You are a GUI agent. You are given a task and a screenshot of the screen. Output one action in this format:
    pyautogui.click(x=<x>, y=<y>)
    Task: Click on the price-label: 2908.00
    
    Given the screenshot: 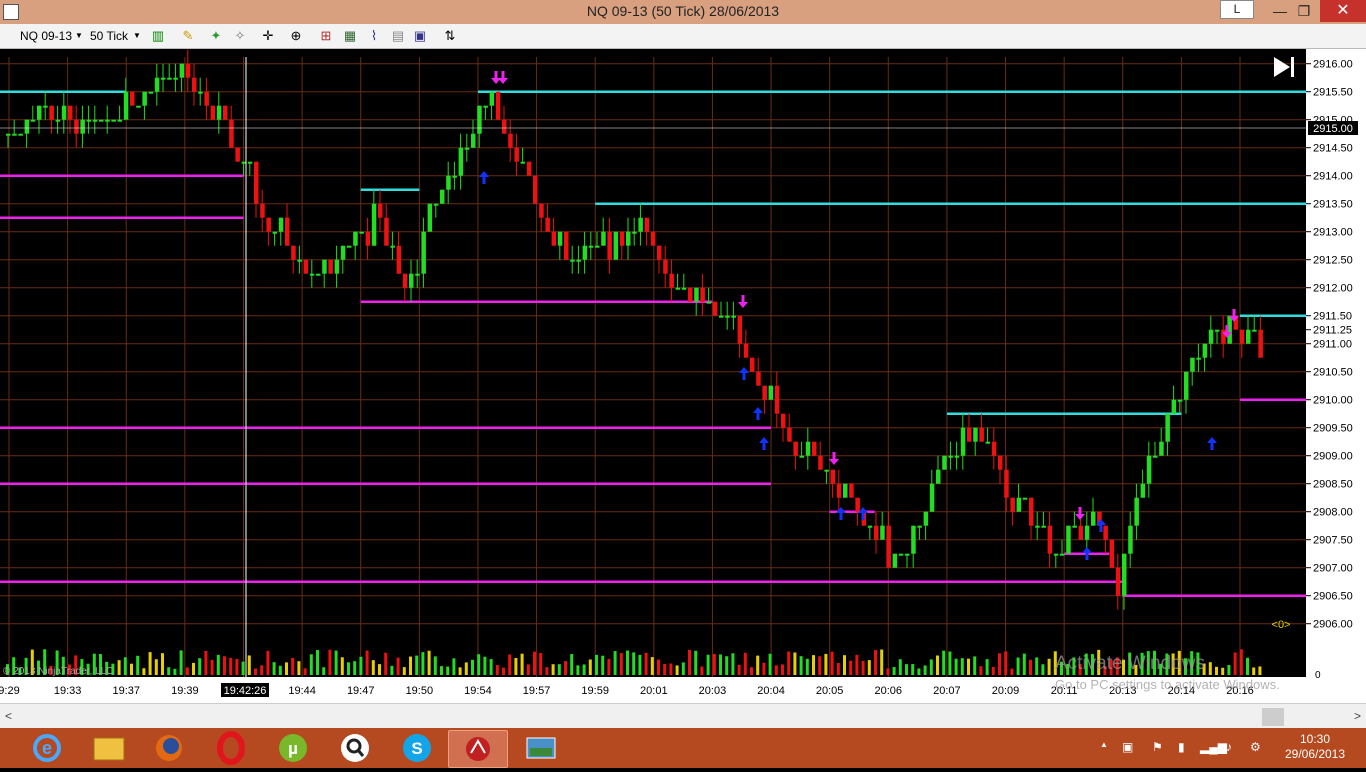 What is the action you would take?
    pyautogui.click(x=1333, y=513)
    